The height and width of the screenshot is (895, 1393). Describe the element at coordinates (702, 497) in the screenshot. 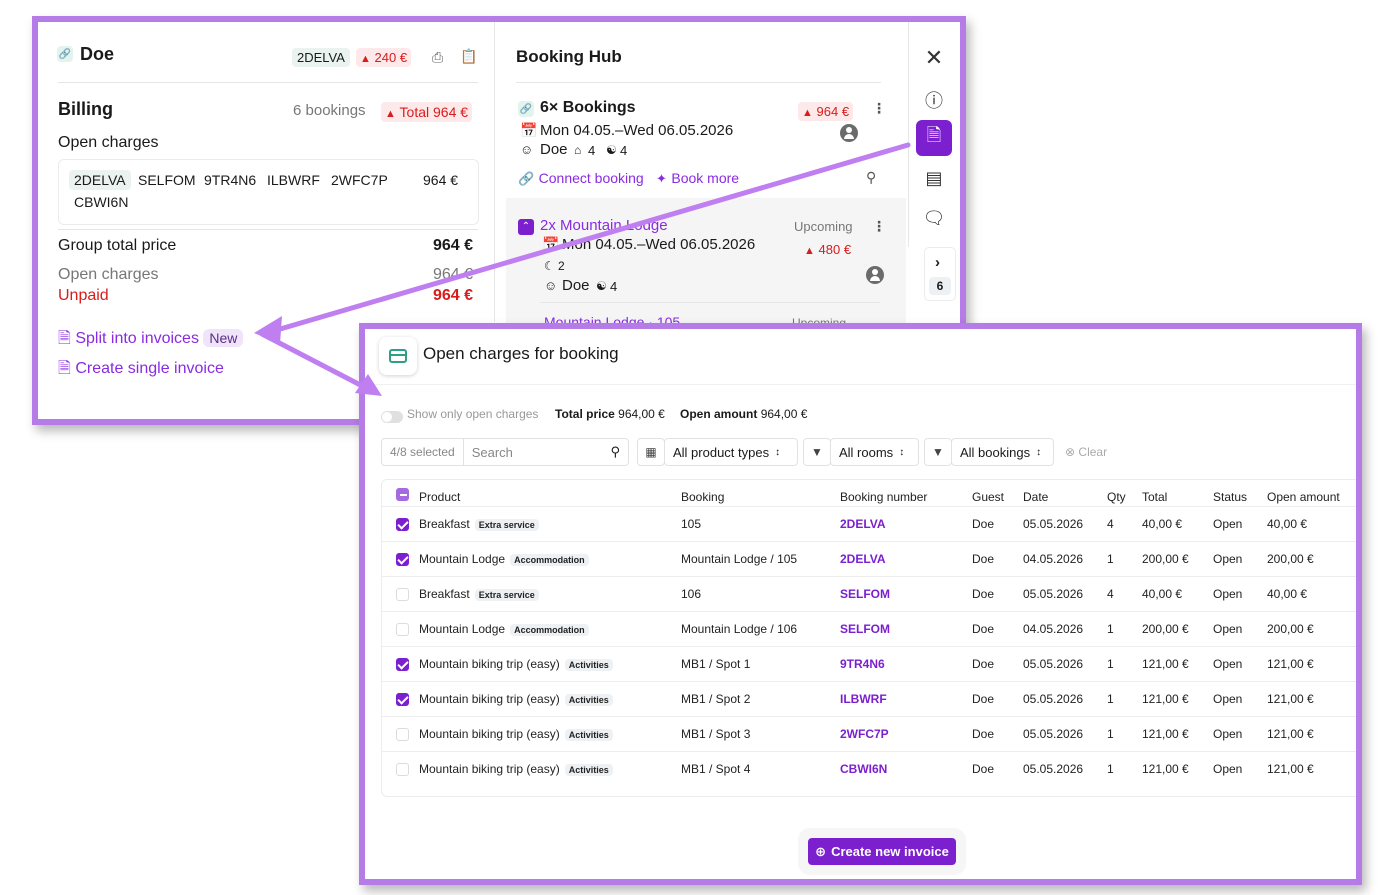

I see `column-header: Booking` at that location.